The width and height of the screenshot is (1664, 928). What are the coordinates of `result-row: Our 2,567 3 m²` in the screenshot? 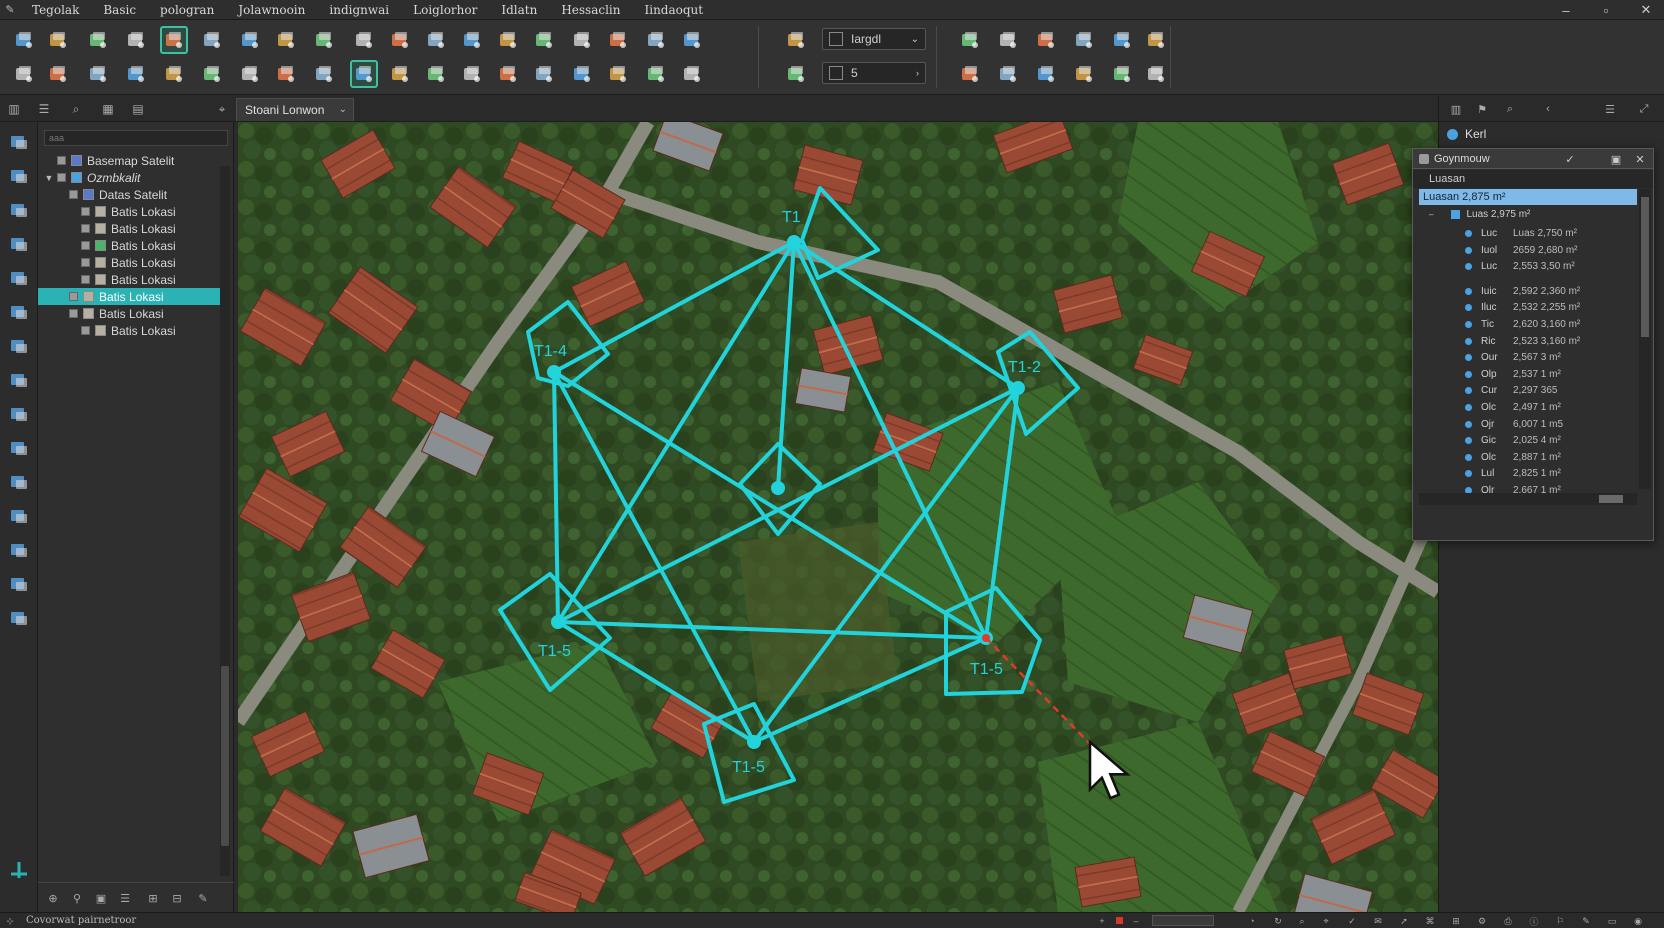 It's located at (1524, 357).